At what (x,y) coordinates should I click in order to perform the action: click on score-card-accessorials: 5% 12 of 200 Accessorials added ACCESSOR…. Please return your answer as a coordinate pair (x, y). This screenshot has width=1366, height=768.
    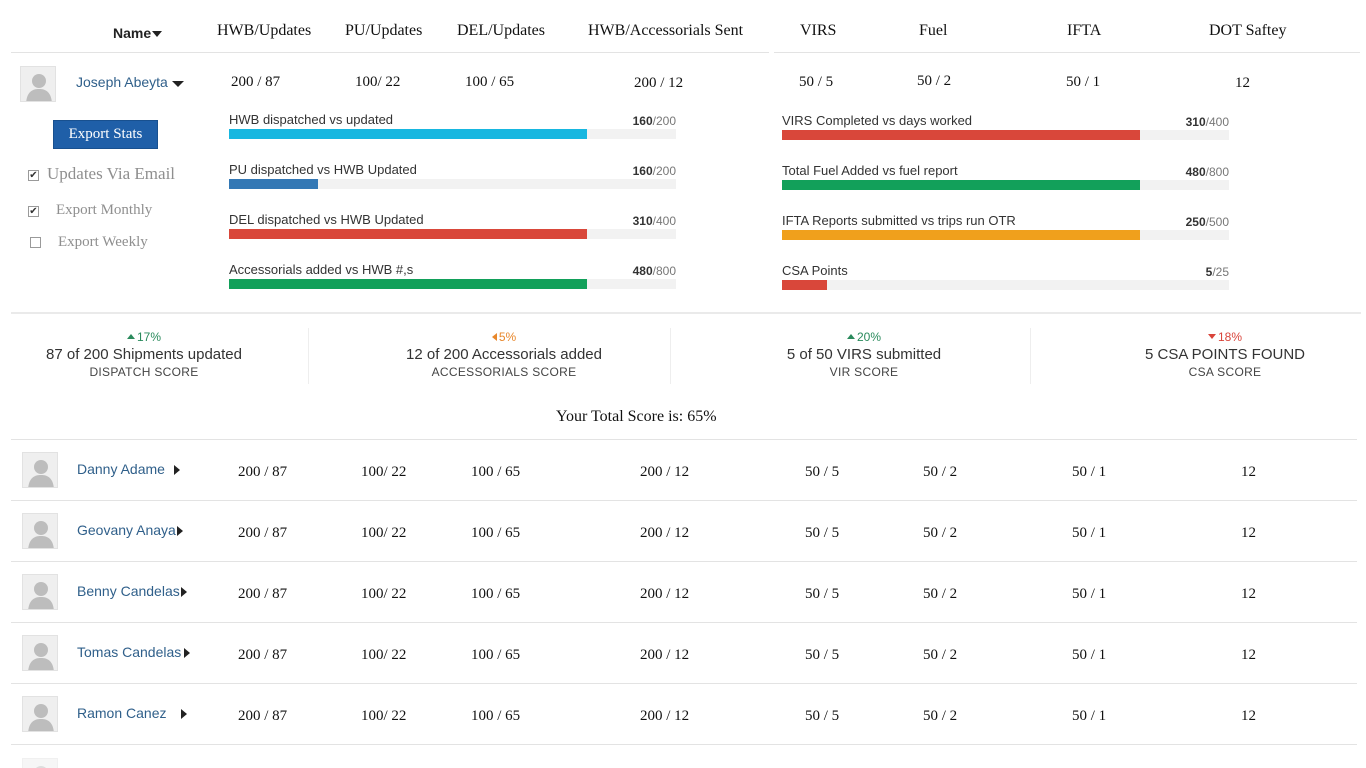
    Looking at the image, I should click on (504, 354).